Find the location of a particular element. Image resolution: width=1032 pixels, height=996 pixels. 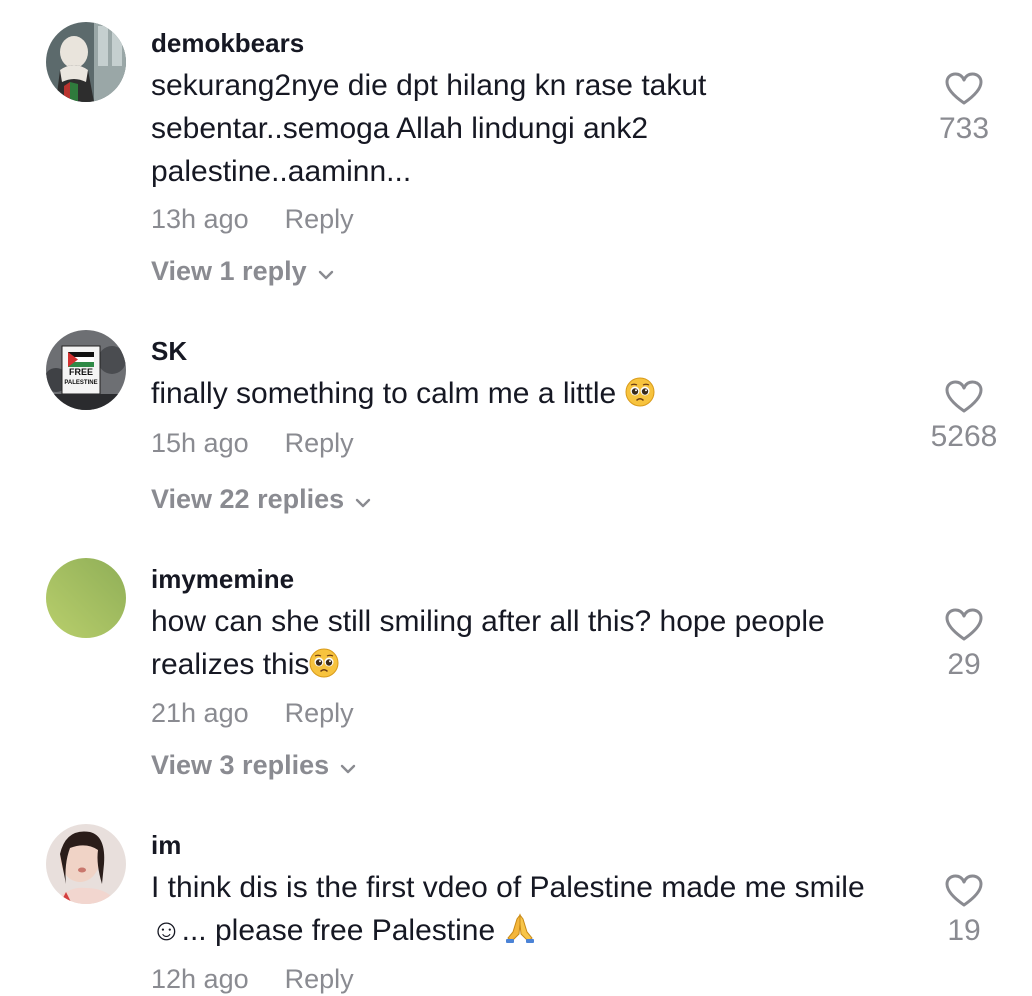

username: imymemine is located at coordinates (222, 579).